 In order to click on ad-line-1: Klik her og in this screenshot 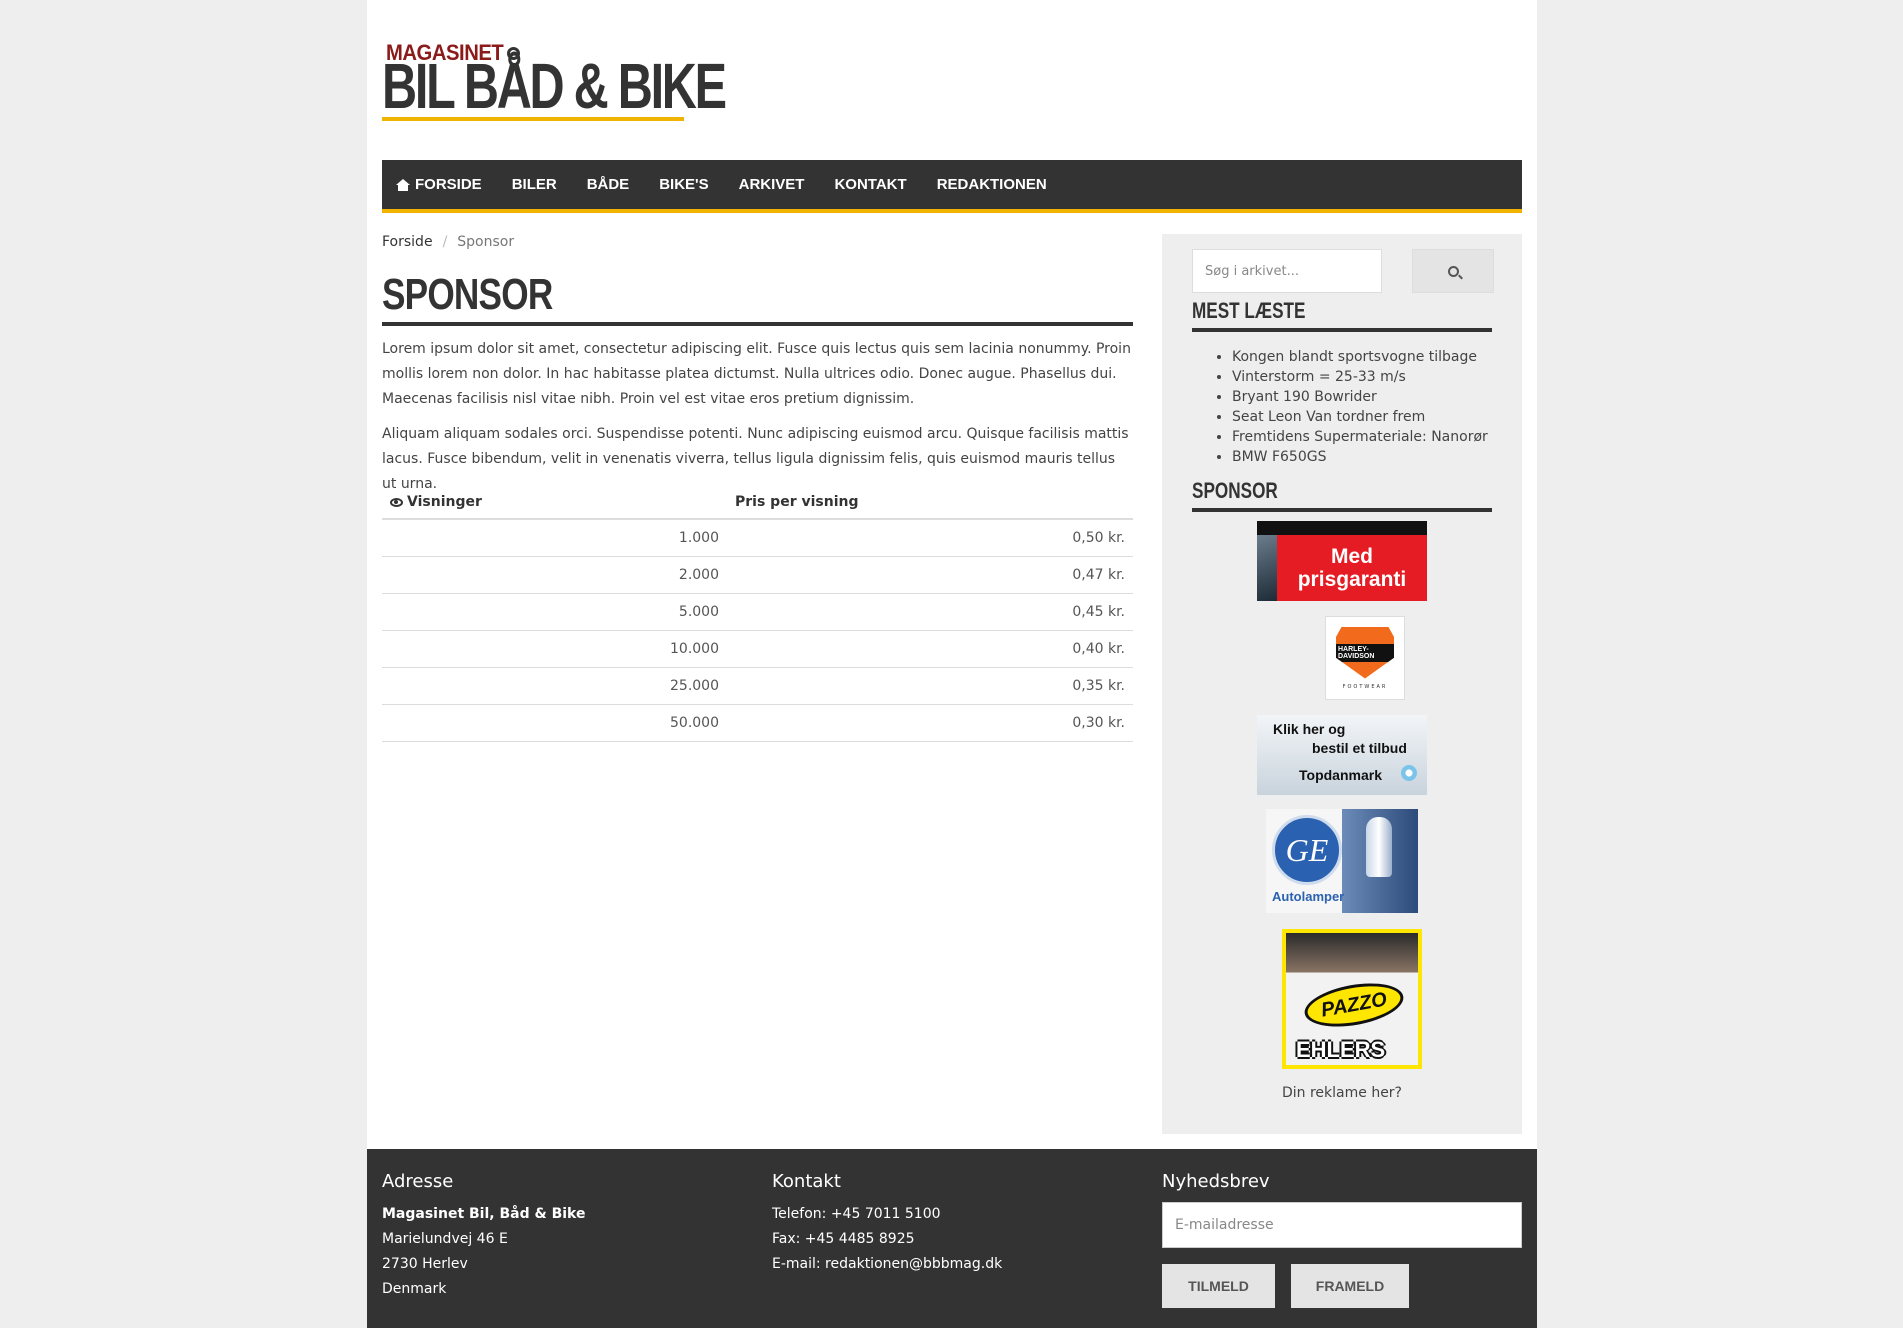, I will do `click(1309, 729)`.